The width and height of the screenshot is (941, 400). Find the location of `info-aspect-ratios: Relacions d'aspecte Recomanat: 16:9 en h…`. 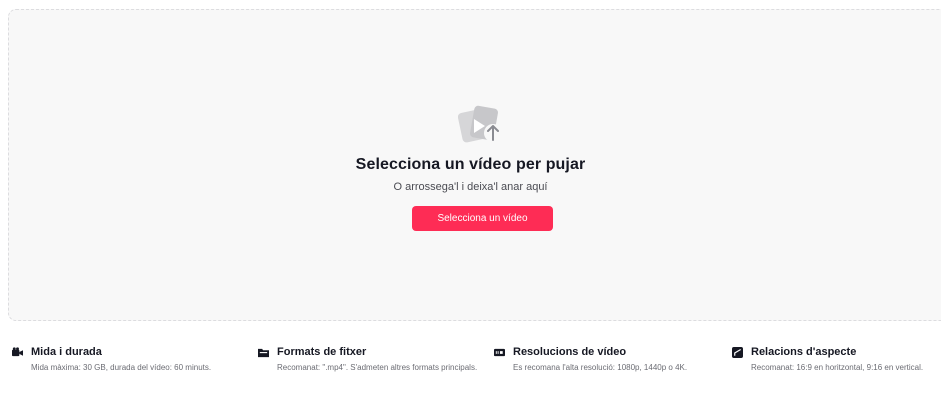

info-aspect-ratios: Relacions d'aspecte Recomanat: 16:9 en h… is located at coordinates (834, 359).